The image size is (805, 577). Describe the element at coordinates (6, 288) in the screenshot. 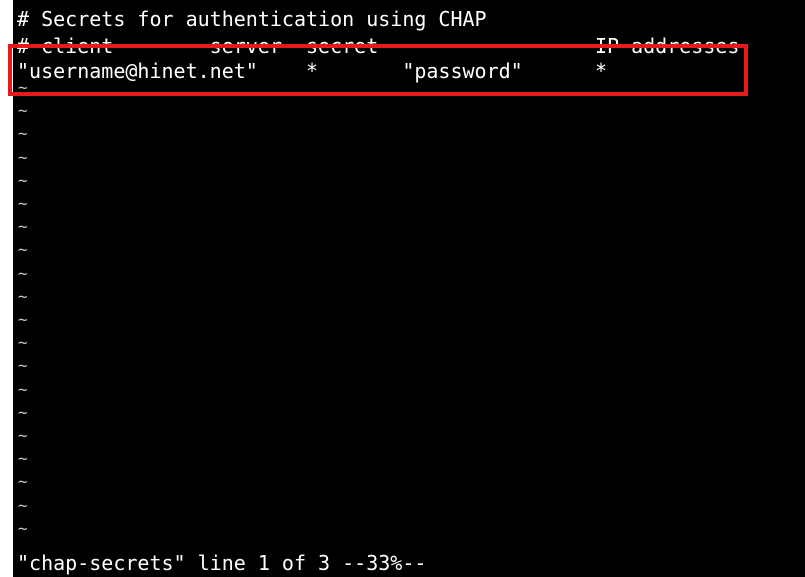

I see `window-left-frame` at that location.